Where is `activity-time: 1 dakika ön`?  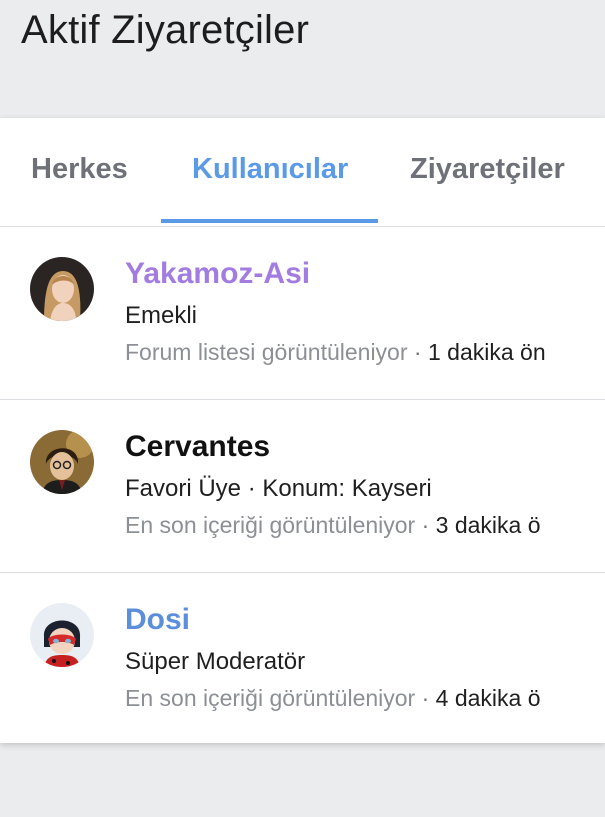 activity-time: 1 dakika ön is located at coordinates (486, 352).